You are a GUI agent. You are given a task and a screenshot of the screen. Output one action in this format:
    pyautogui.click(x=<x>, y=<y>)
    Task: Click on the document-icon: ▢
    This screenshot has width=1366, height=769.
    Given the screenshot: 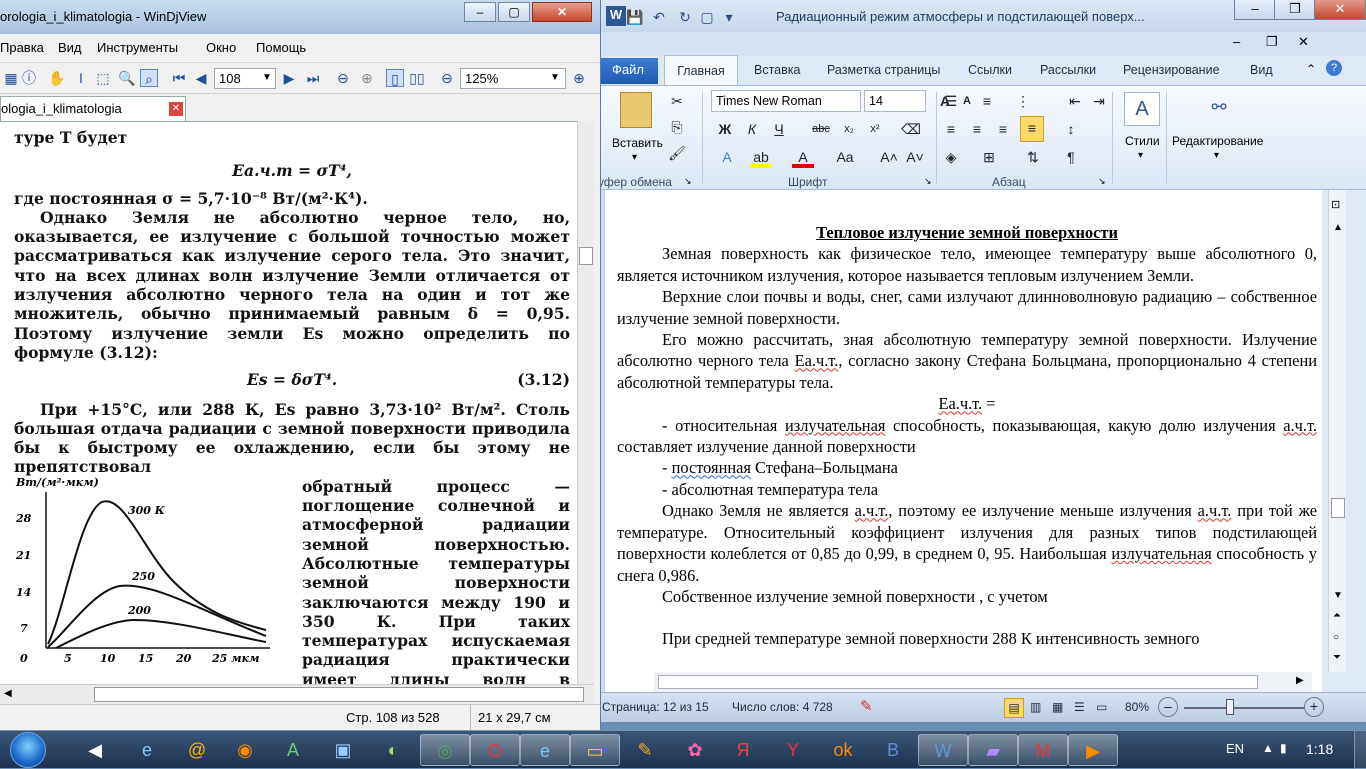 What is the action you would take?
    pyautogui.click(x=707, y=17)
    